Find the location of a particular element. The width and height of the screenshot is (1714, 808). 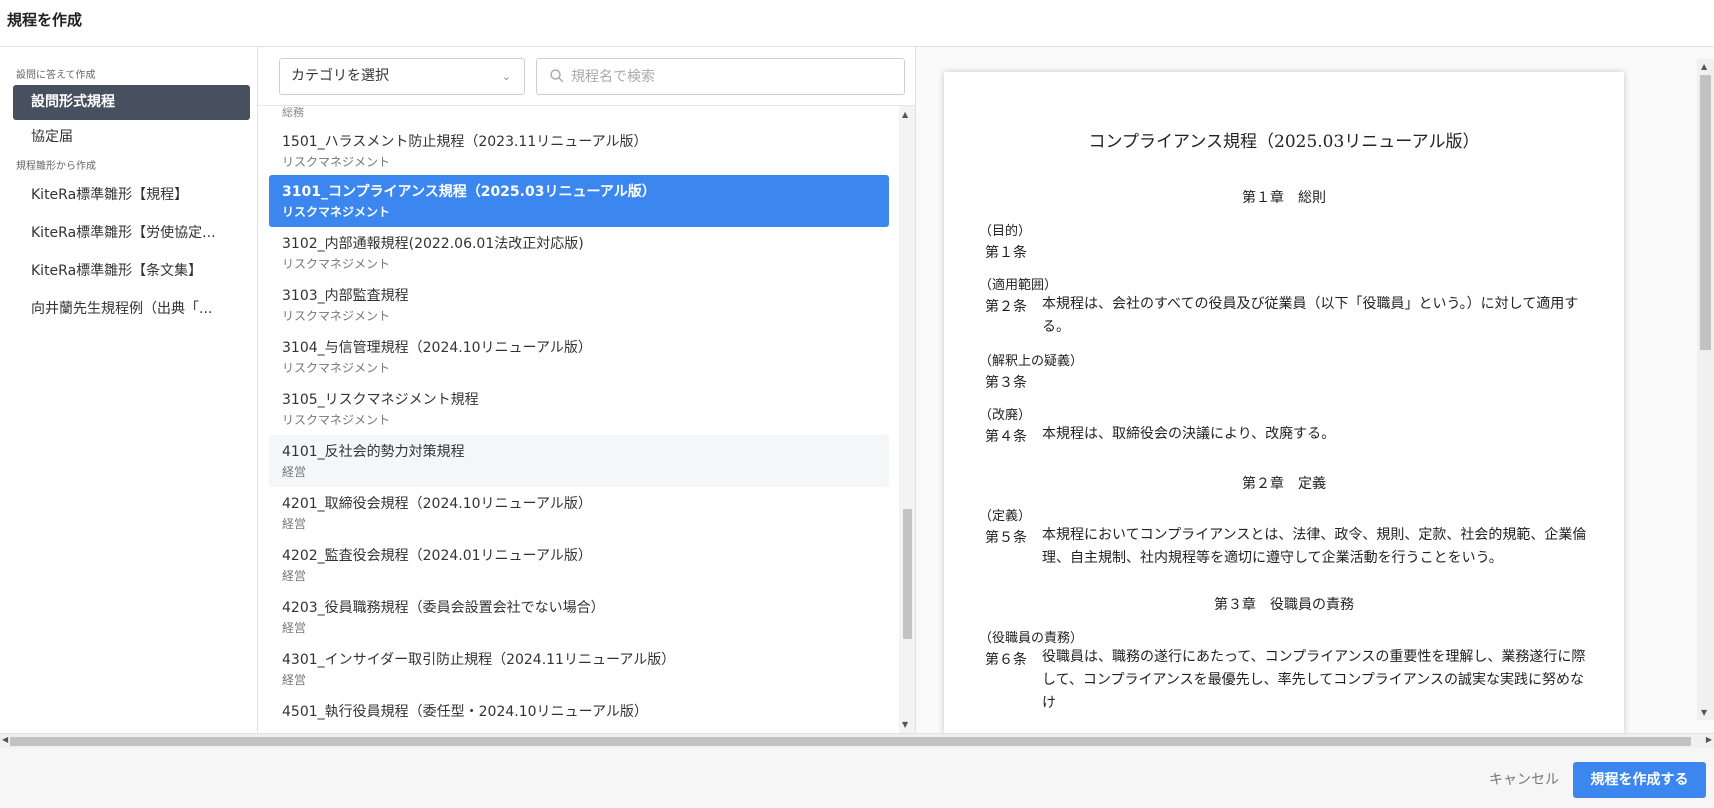

list-item-title: 3103_内部監査規程 is located at coordinates (345, 296).